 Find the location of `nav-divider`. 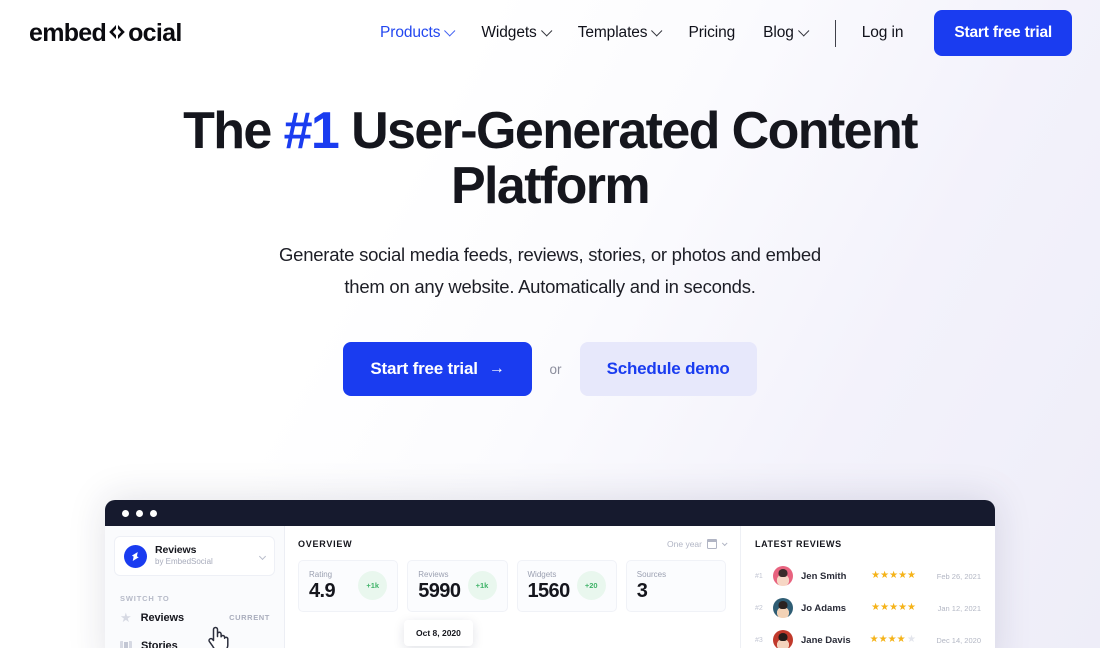

nav-divider is located at coordinates (835, 33).